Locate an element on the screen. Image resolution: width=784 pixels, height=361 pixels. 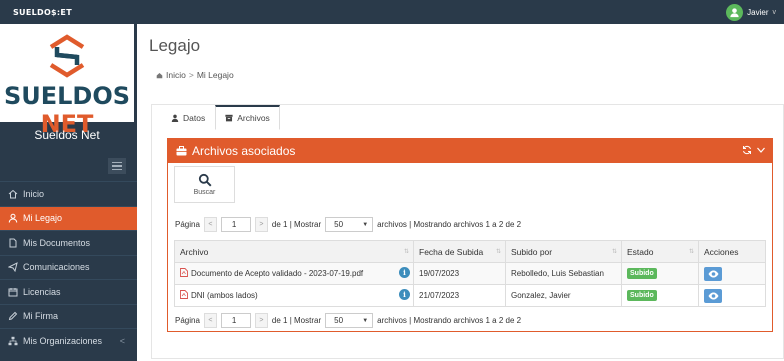
sidebar-item-label: Licencias is located at coordinates (42, 291).